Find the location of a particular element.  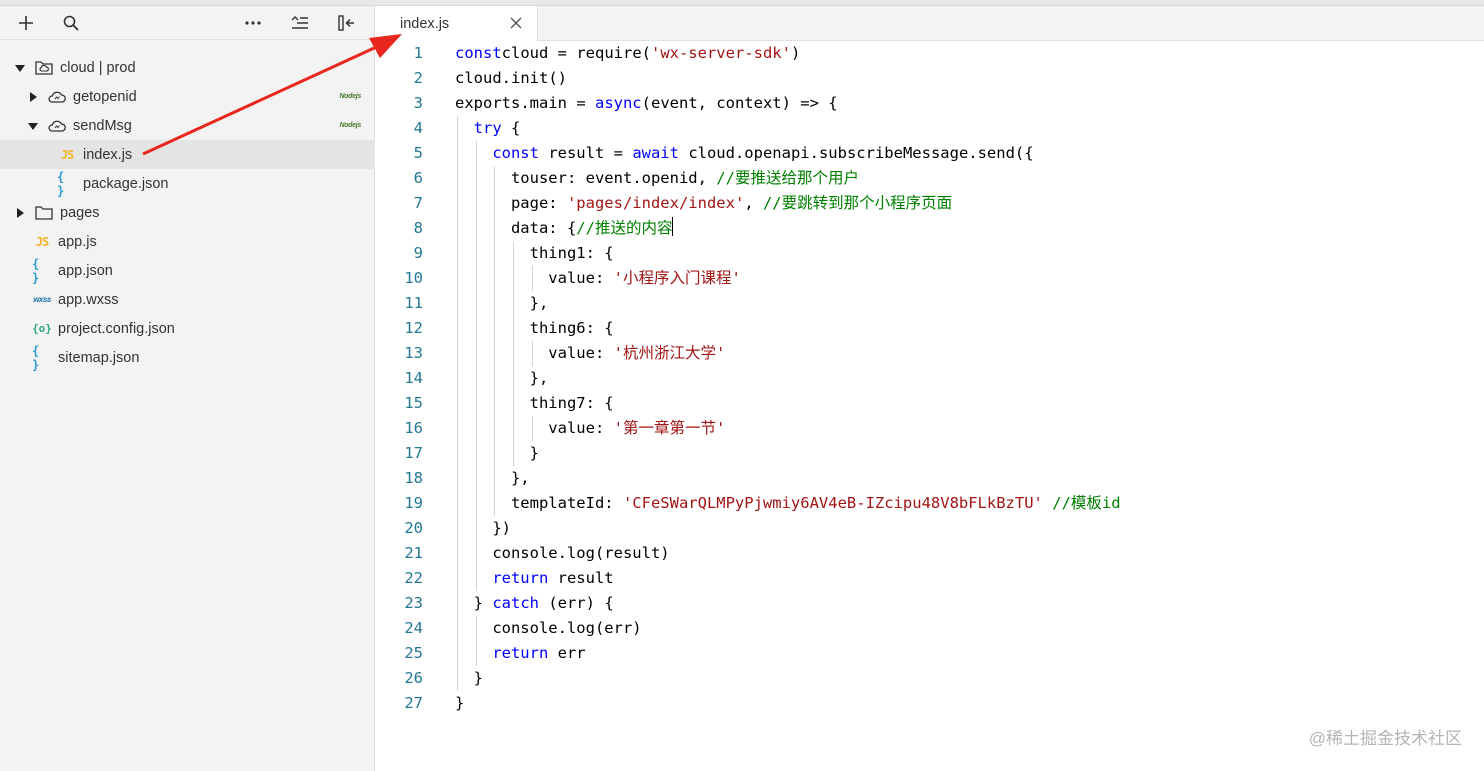

toggle-sidebar-icon is located at coordinates (347, 23).